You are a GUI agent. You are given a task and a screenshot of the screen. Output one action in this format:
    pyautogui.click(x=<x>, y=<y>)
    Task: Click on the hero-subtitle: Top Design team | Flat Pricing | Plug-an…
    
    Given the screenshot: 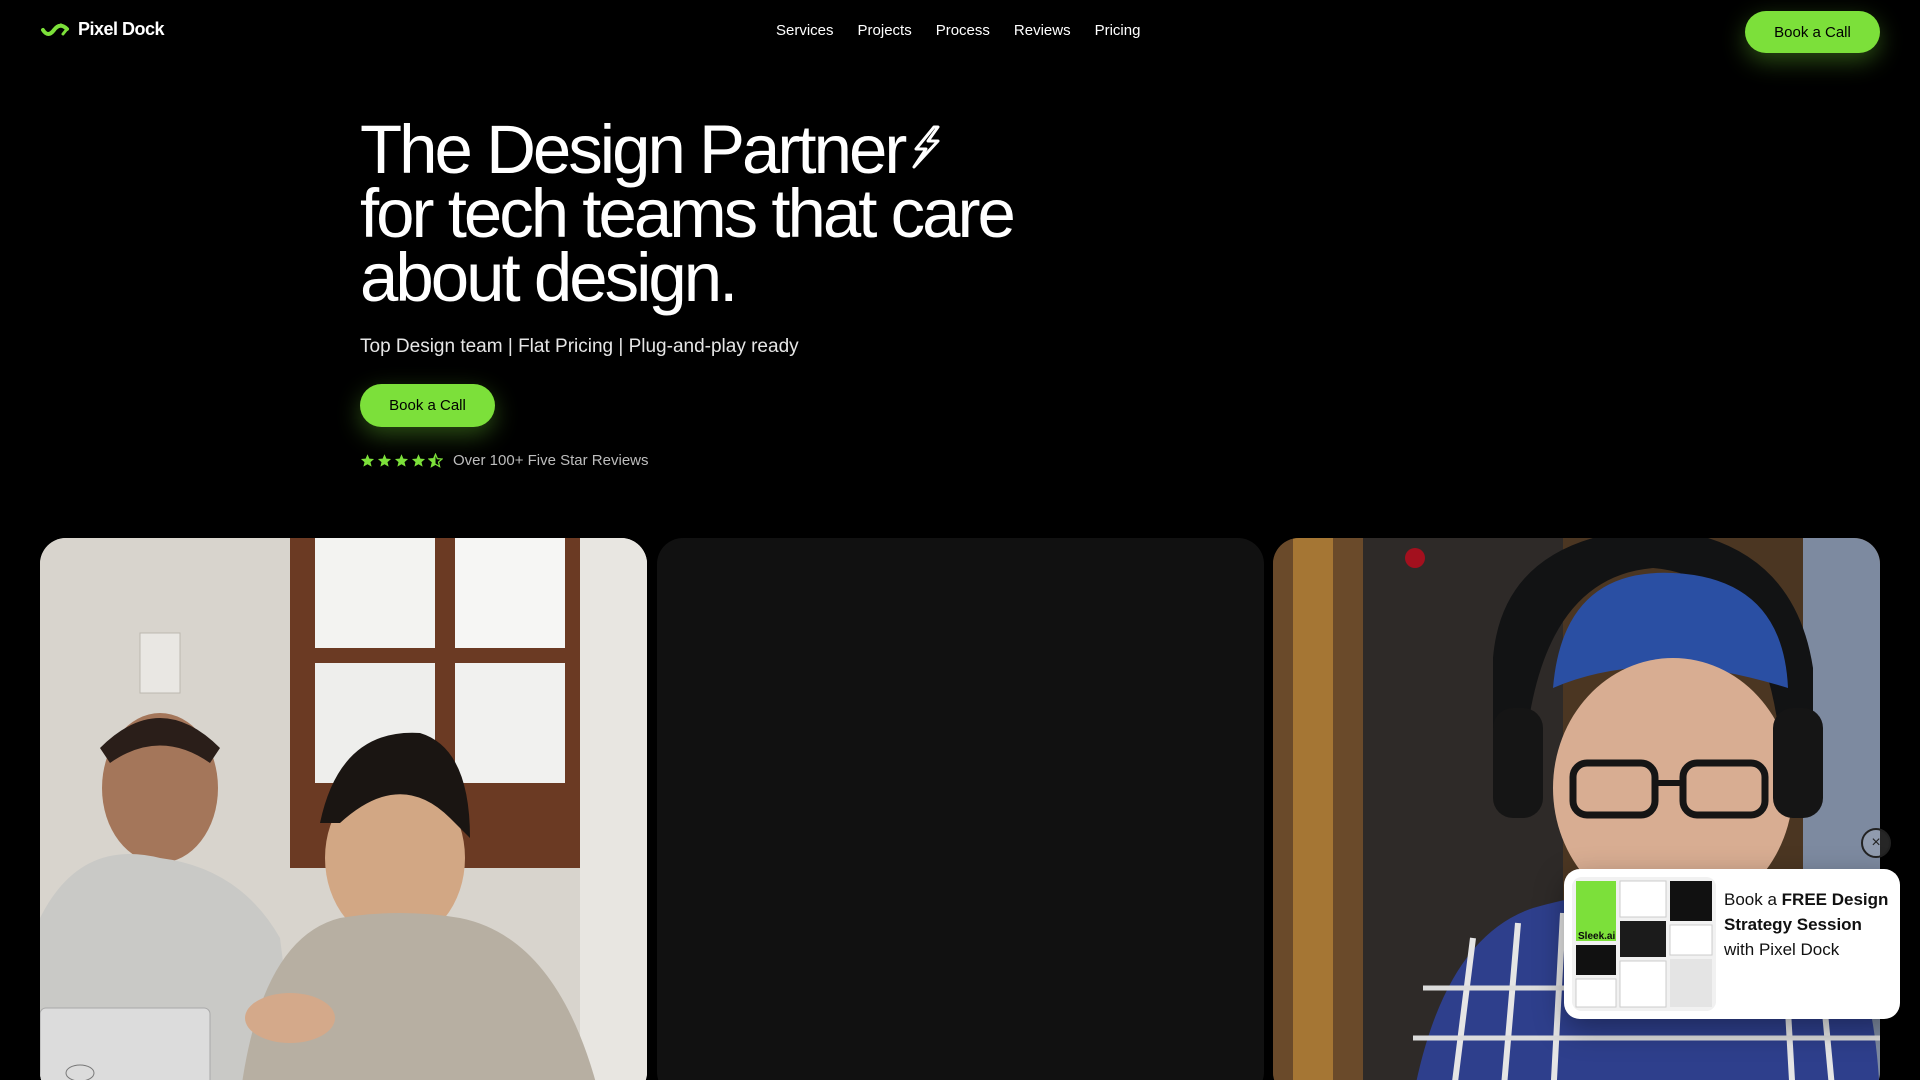 What is the action you would take?
    pyautogui.click(x=579, y=346)
    